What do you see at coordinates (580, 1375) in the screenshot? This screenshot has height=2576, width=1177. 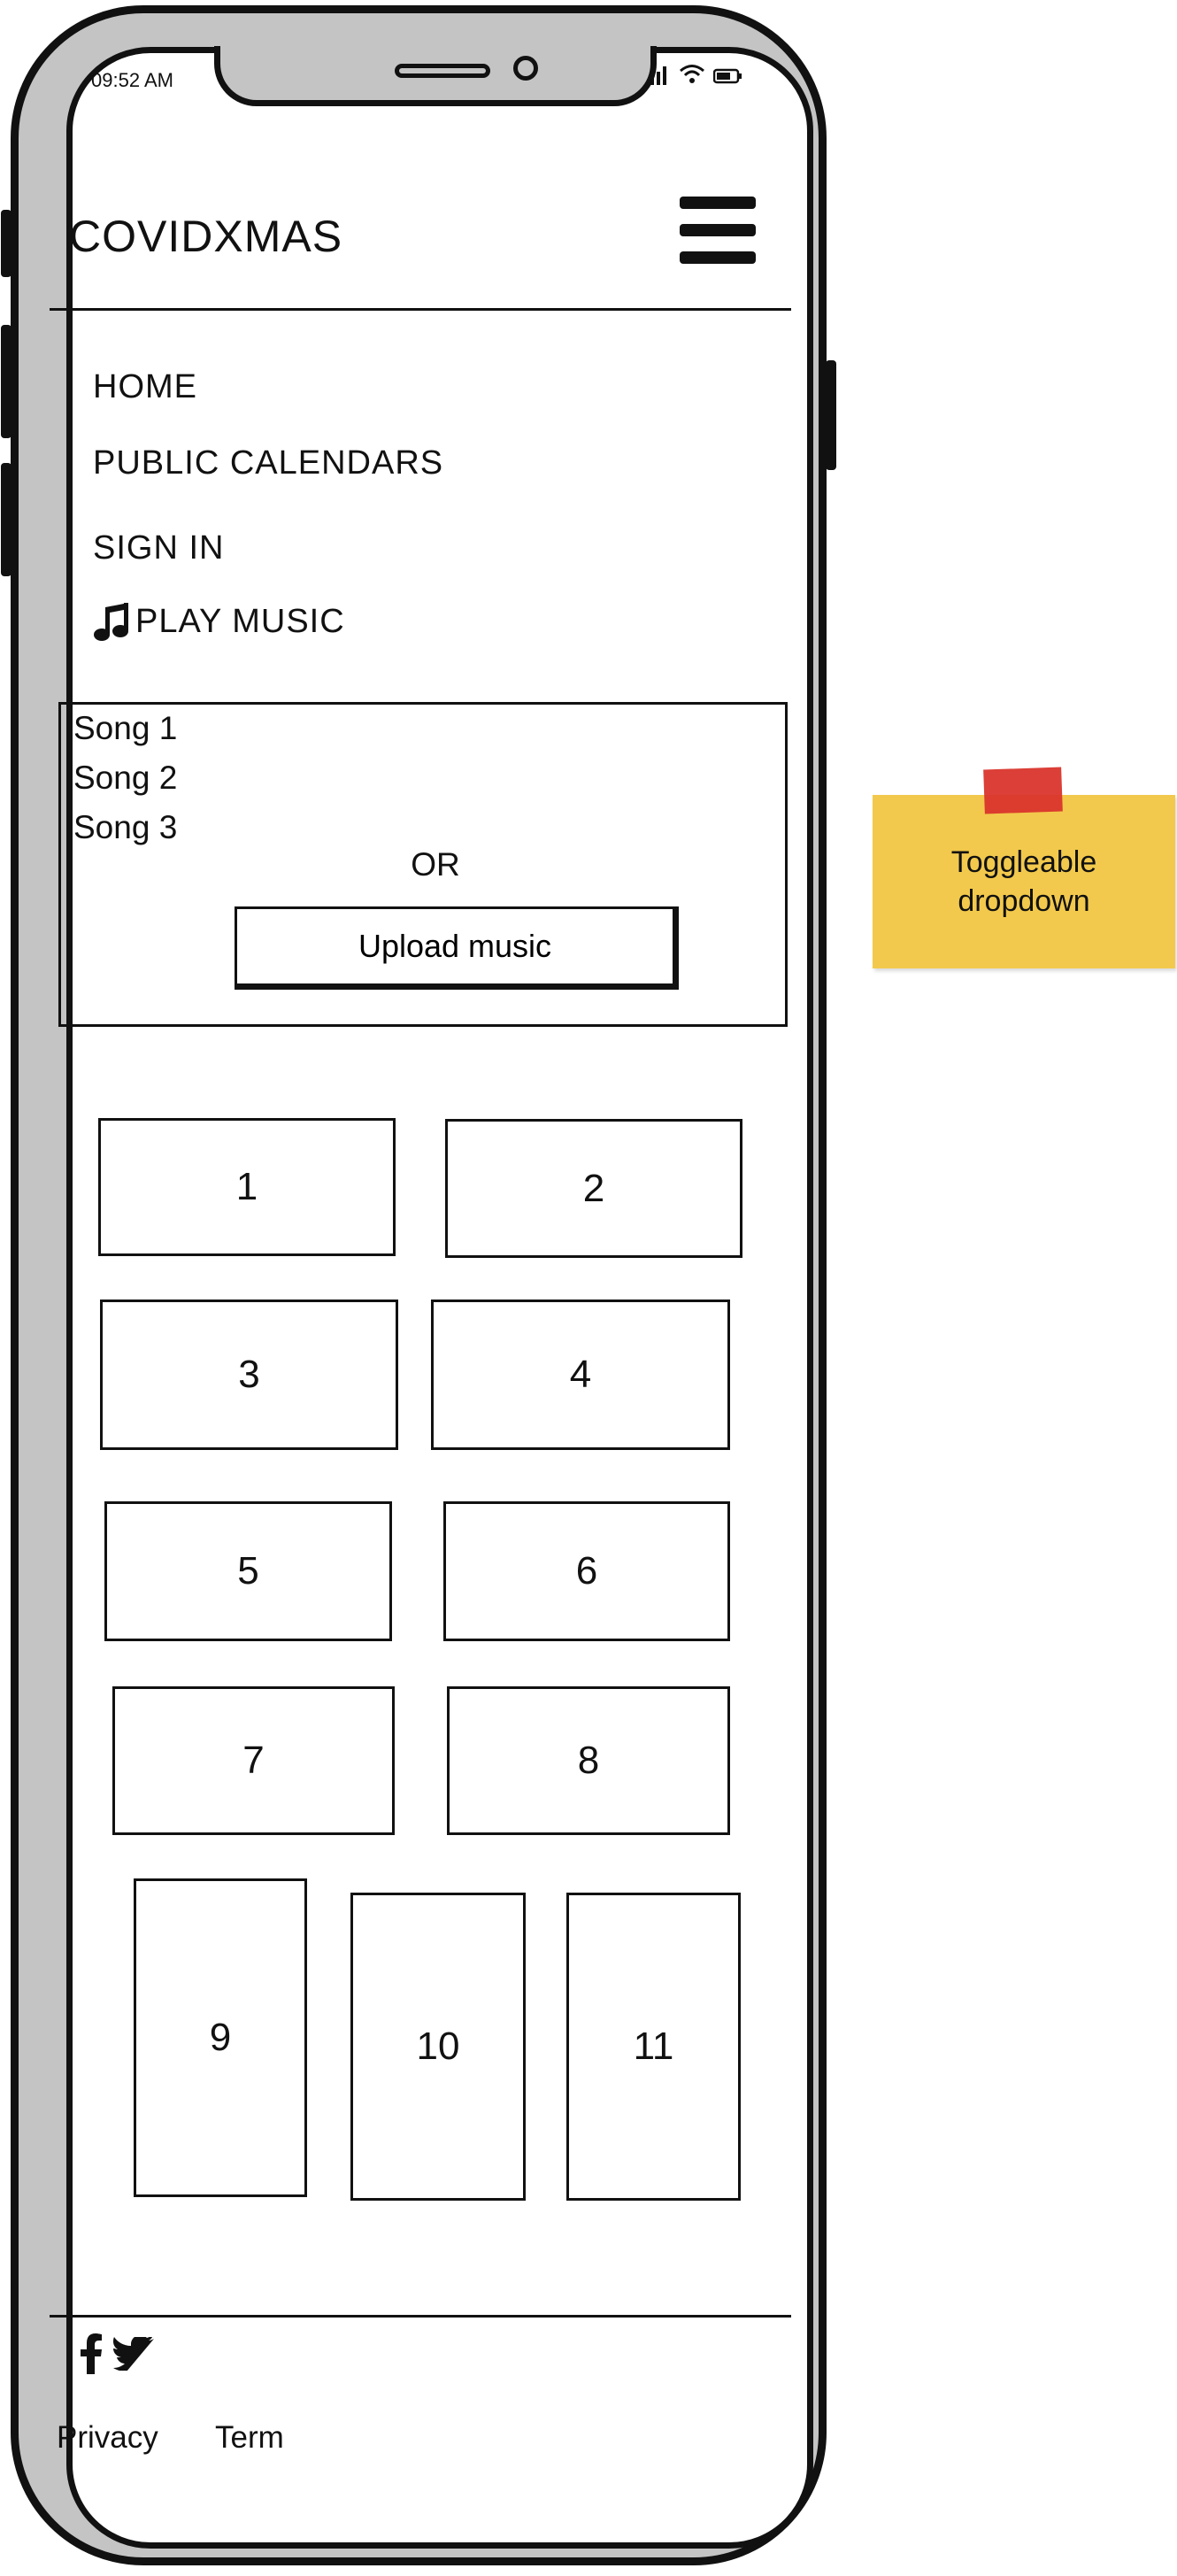 I see `calendar-tile: 4` at bounding box center [580, 1375].